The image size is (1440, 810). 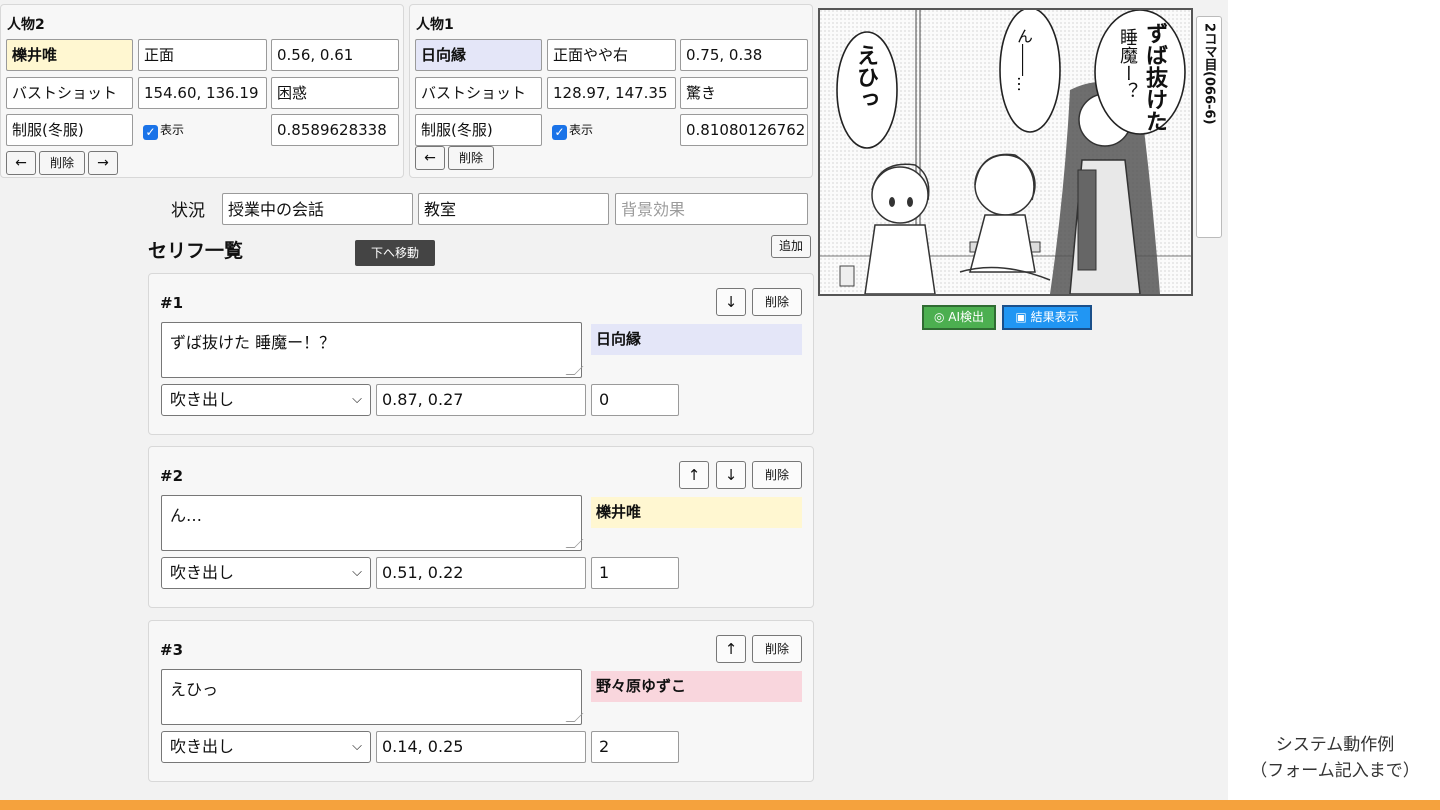 What do you see at coordinates (1021, 317) in the screenshot?
I see `camera-icon: ▣` at bounding box center [1021, 317].